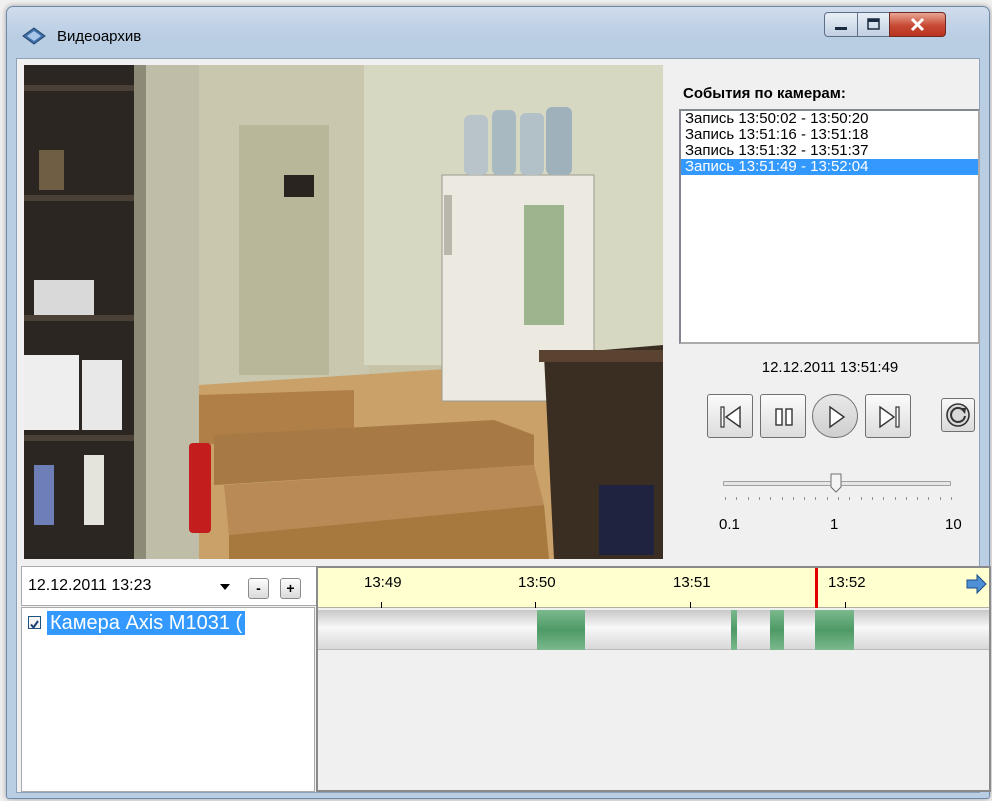 The height and width of the screenshot is (801, 992). I want to click on playhead-marker, so click(816, 588).